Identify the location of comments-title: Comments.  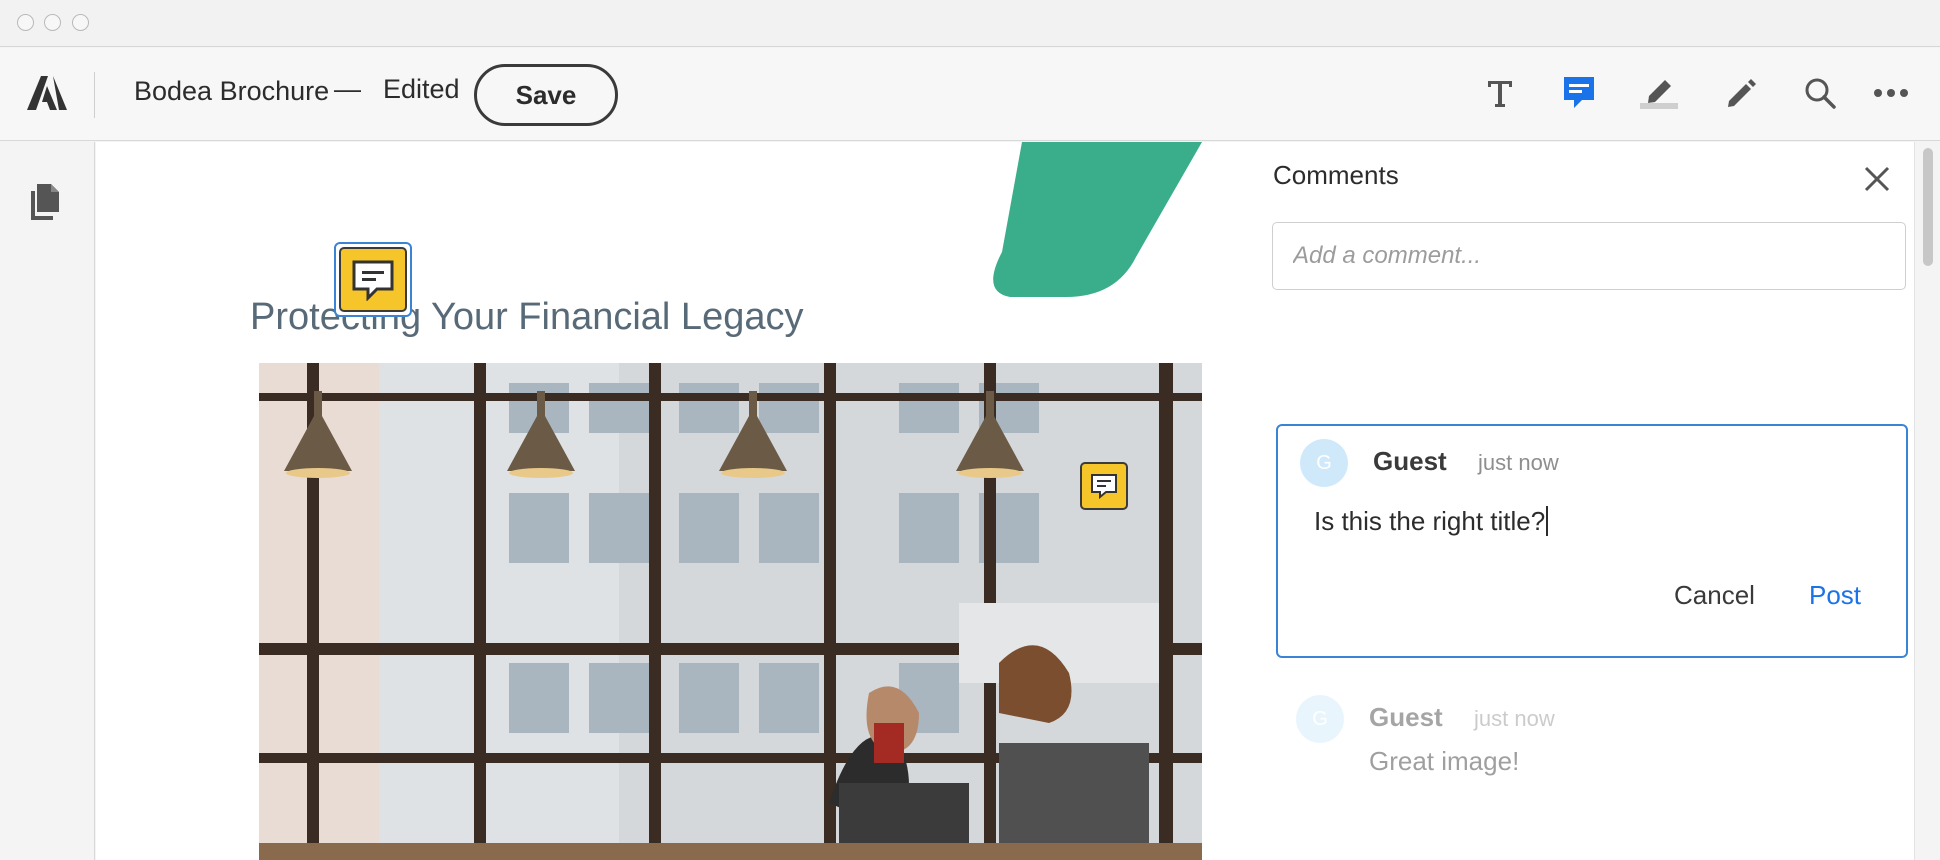
(1336, 175).